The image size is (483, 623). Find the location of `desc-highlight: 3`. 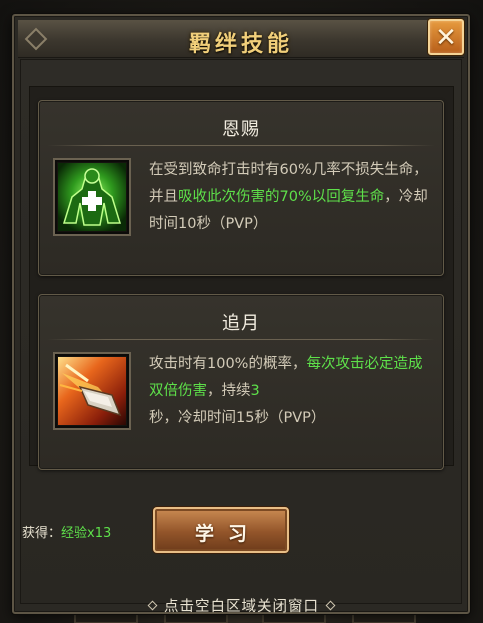

desc-highlight: 3 is located at coordinates (255, 391).